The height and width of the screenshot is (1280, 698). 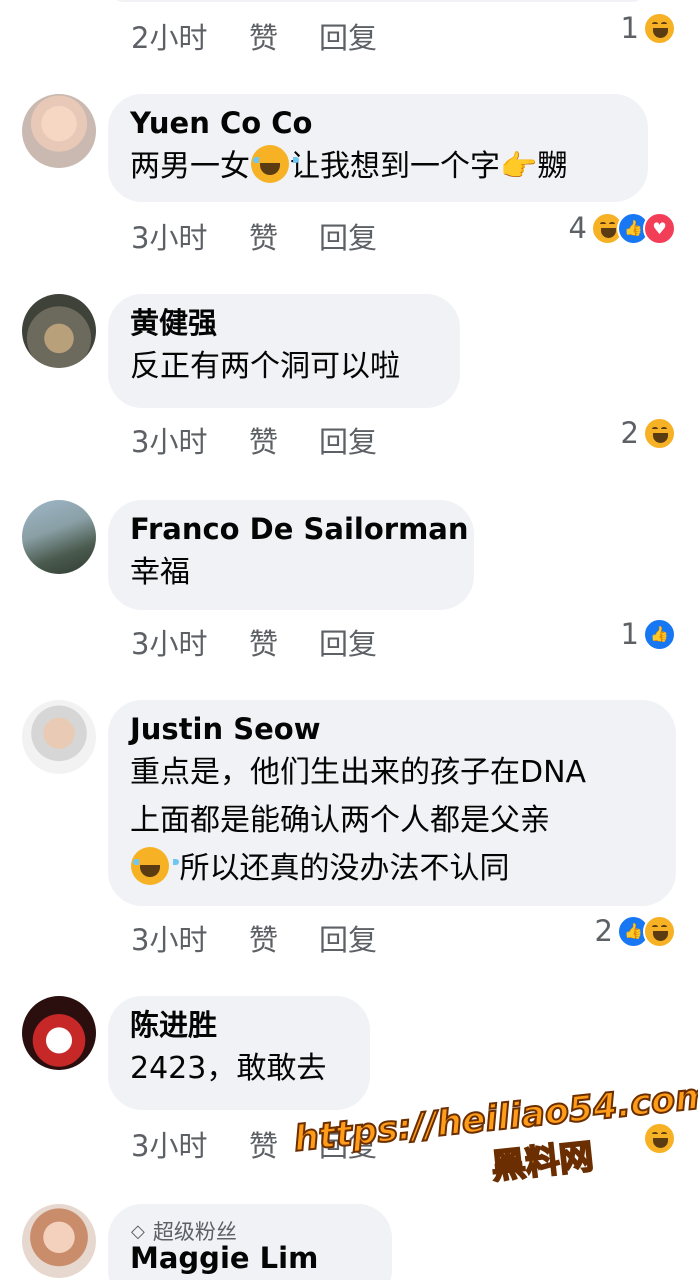 What do you see at coordinates (378, 1) in the screenshot?
I see `previous-comment-bubble` at bounding box center [378, 1].